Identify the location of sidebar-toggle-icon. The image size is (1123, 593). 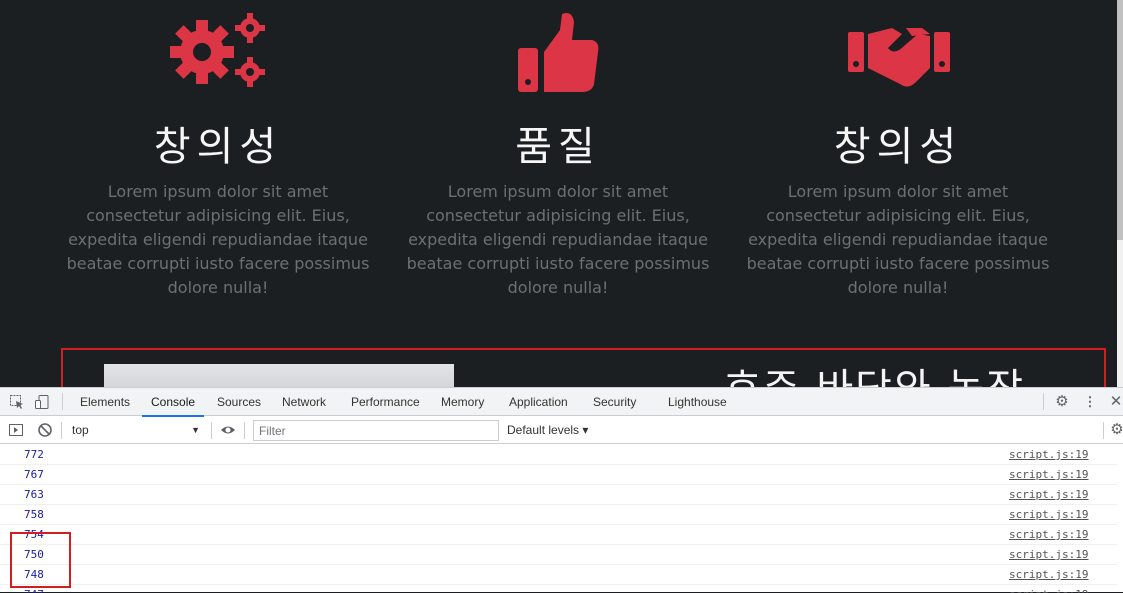
(16, 430).